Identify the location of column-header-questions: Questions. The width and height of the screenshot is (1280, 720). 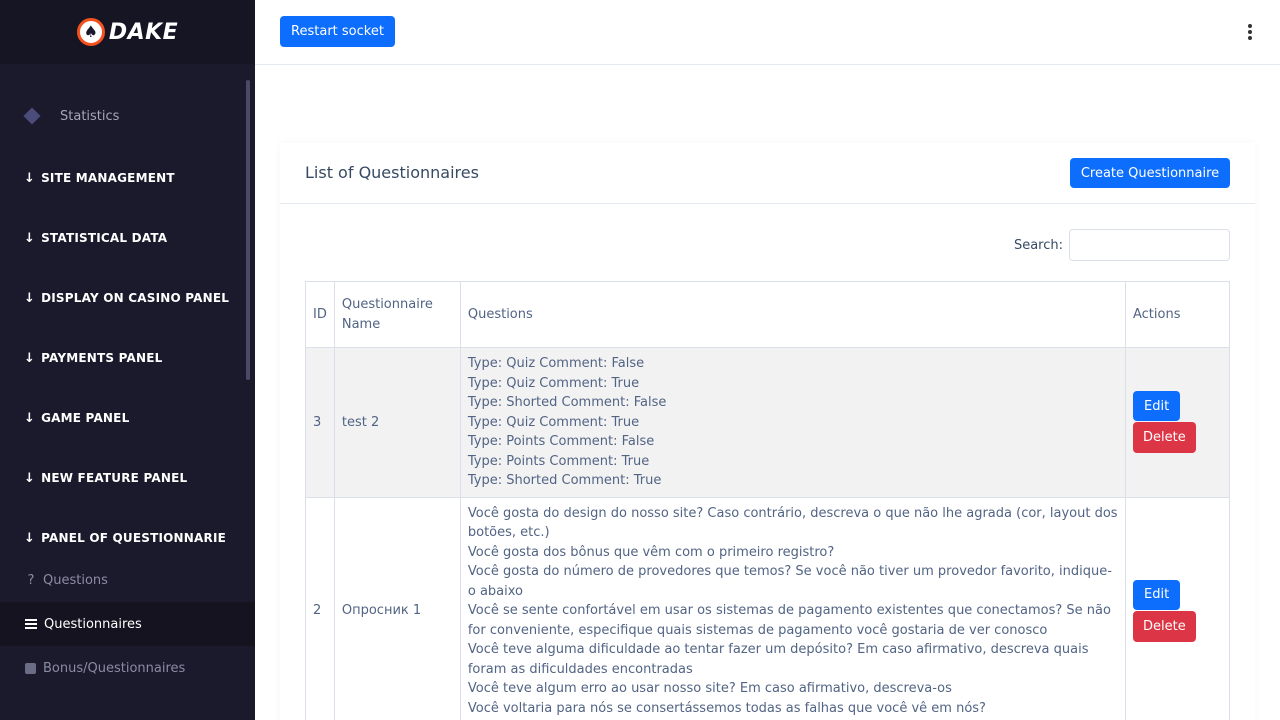
(793, 314).